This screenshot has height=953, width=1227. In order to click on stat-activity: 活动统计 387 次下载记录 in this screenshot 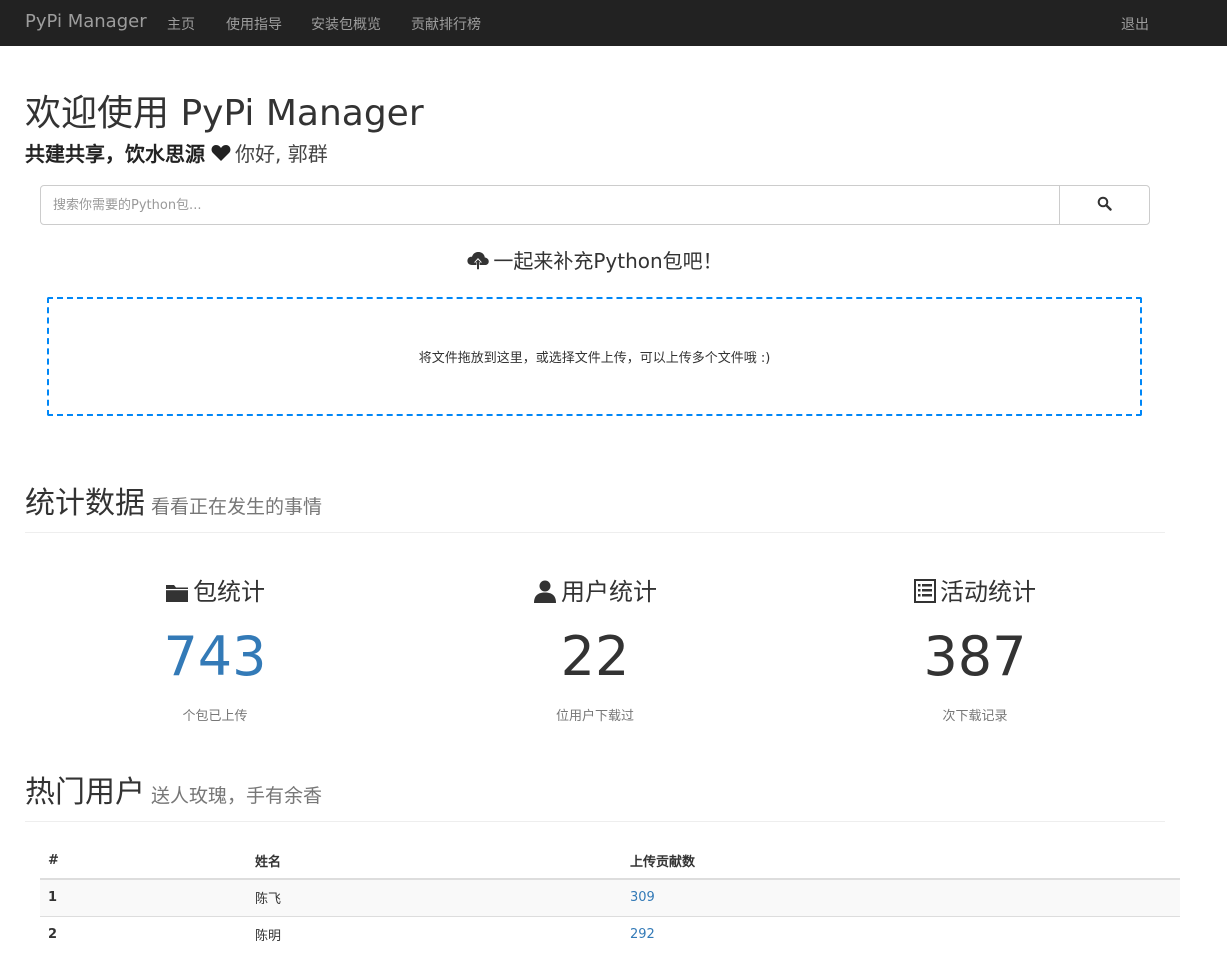, I will do `click(975, 648)`.